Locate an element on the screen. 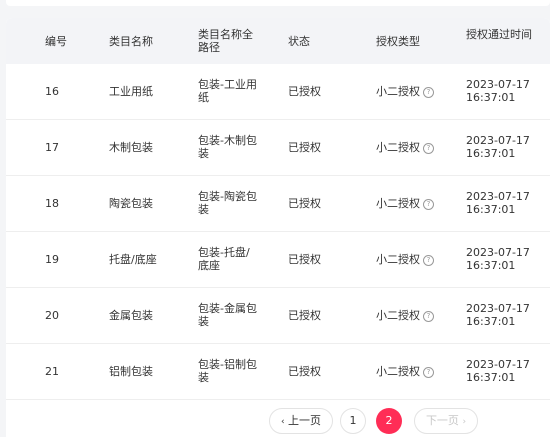 Image resolution: width=550 pixels, height=437 pixels. cell-id: 20 is located at coordinates (52, 315).